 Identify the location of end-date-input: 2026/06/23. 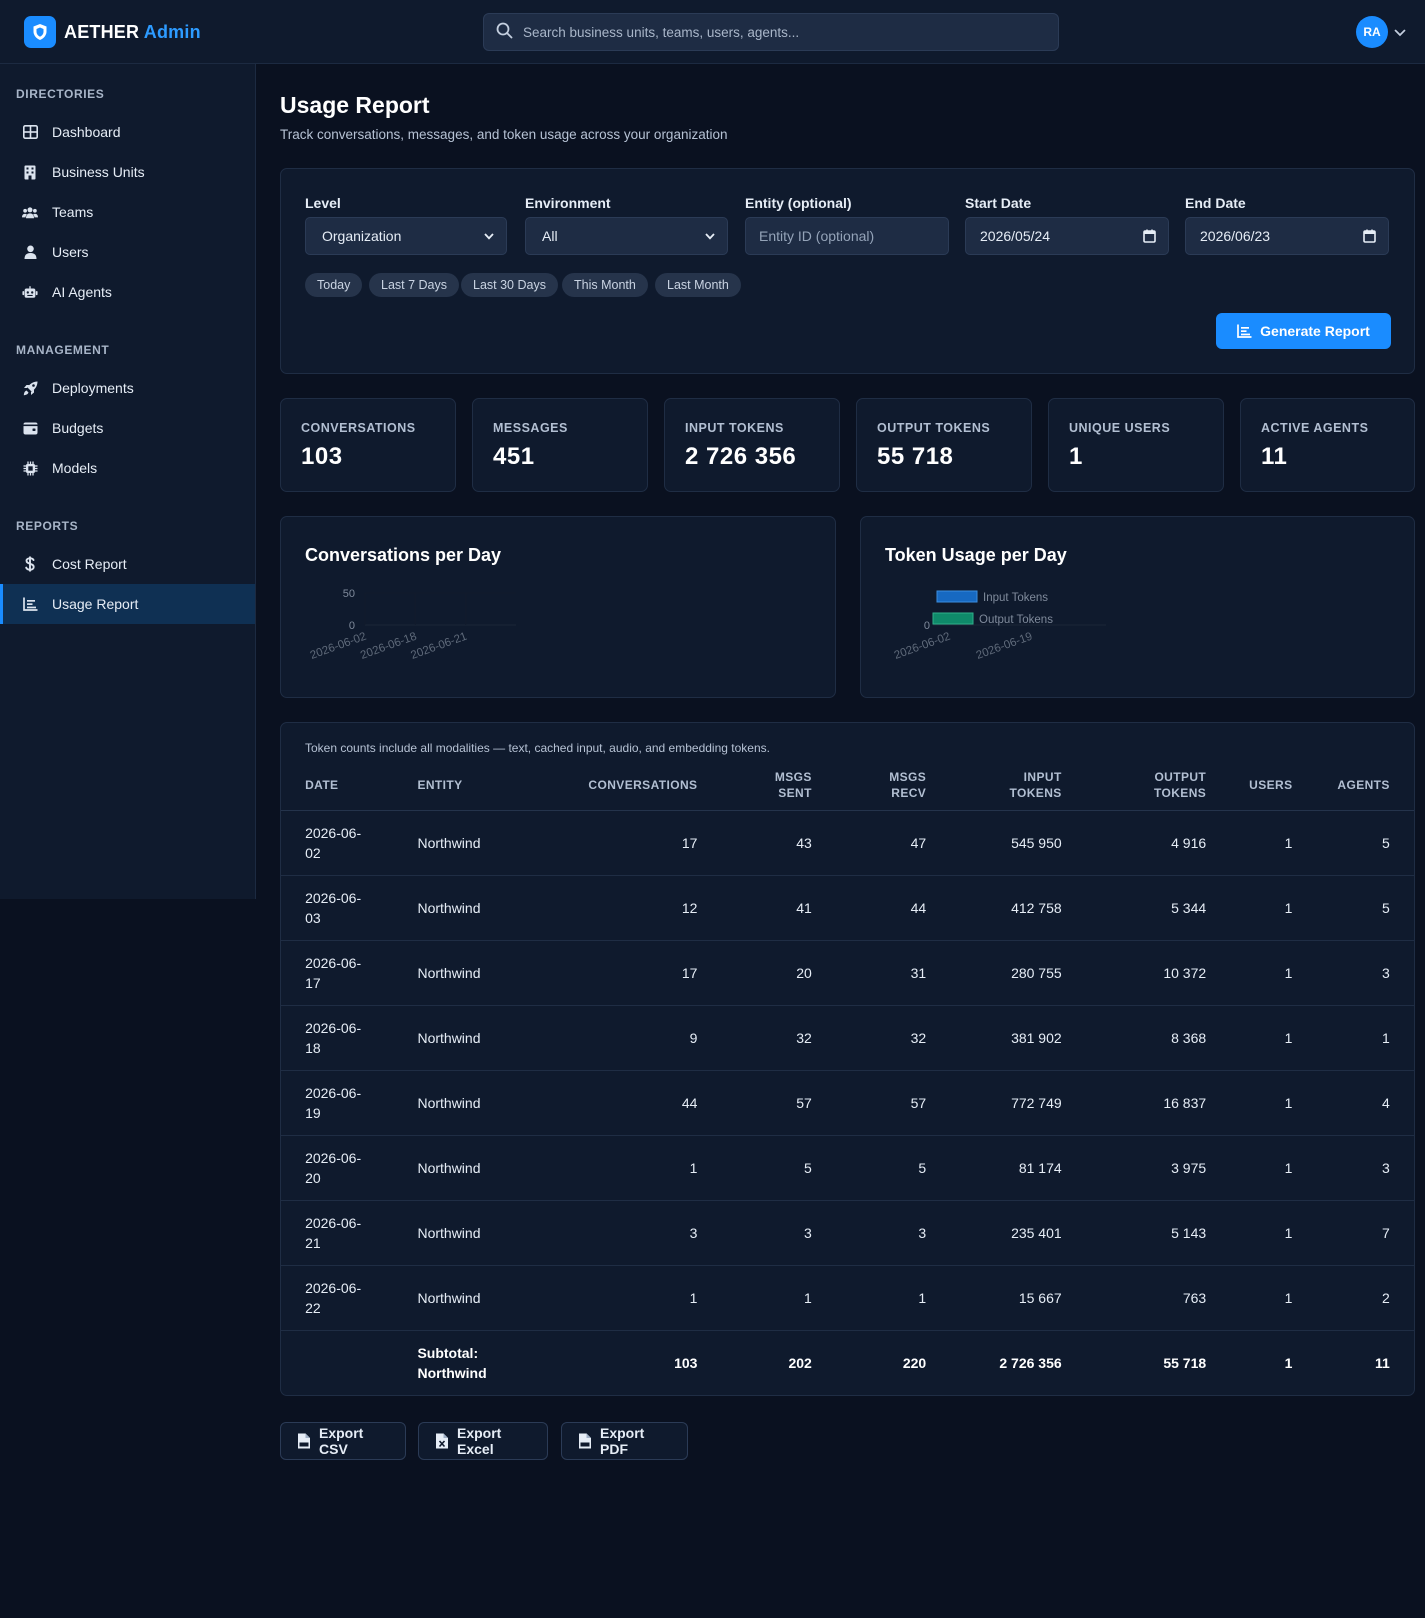
(1287, 236).